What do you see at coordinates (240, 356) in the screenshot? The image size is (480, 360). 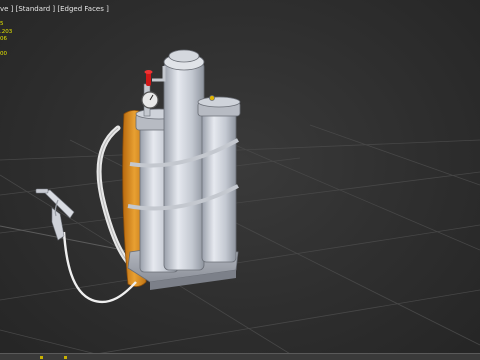 I see `viewport-bottom-bar` at bounding box center [240, 356].